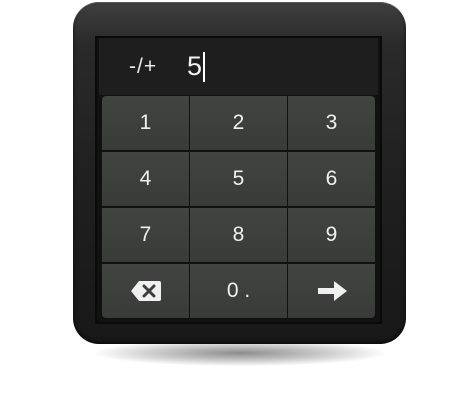 The height and width of the screenshot is (403, 474). Describe the element at coordinates (238, 291) in the screenshot. I see `zero-decimal-key: 0 .` at that location.